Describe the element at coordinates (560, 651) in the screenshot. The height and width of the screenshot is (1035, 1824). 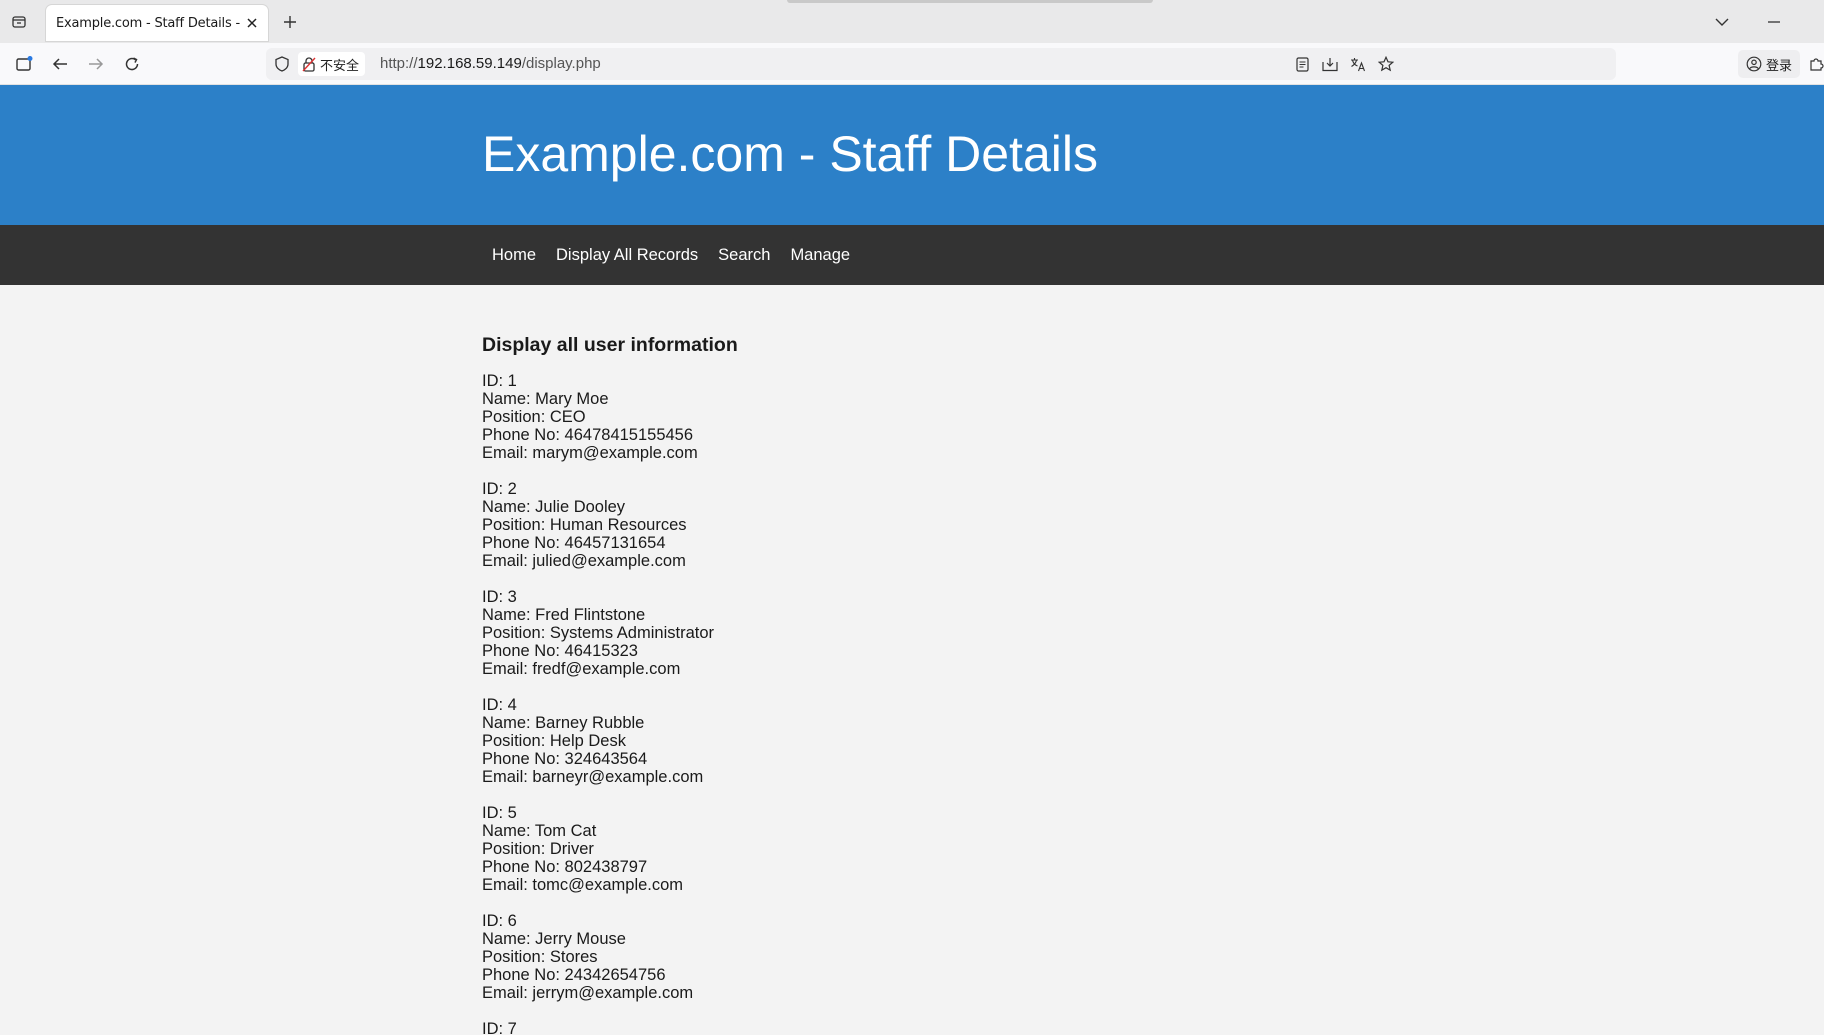
I see `record-phone: Phone No: 46415323` at that location.